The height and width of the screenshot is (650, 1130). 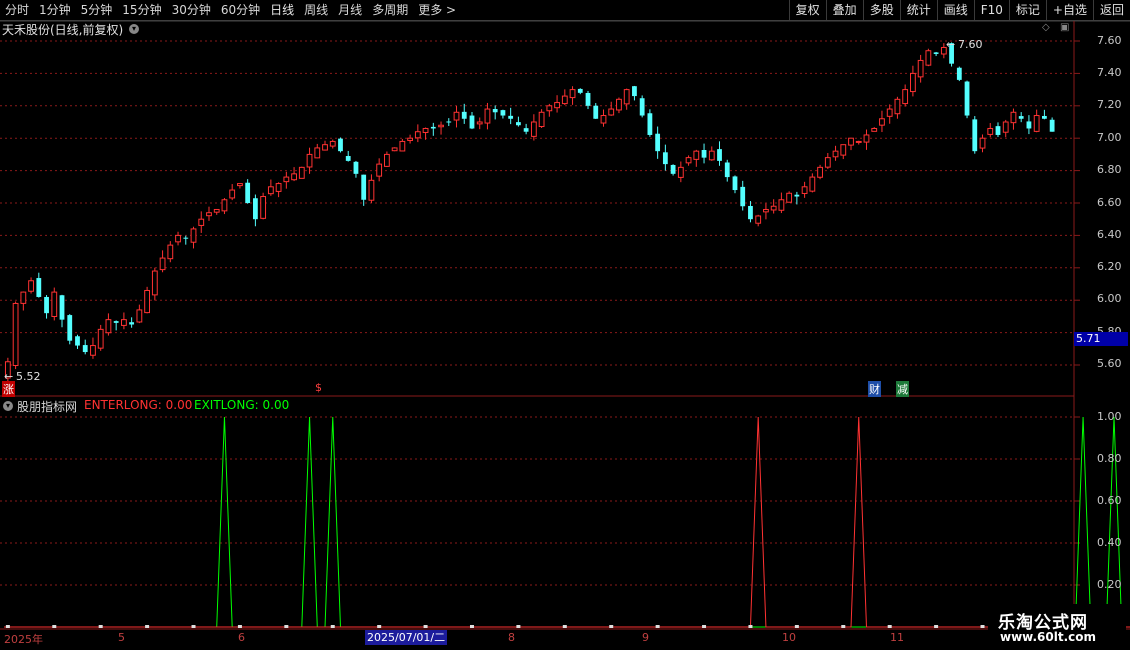 What do you see at coordinates (897, 637) in the screenshot?
I see `x-axis-label: 11` at bounding box center [897, 637].